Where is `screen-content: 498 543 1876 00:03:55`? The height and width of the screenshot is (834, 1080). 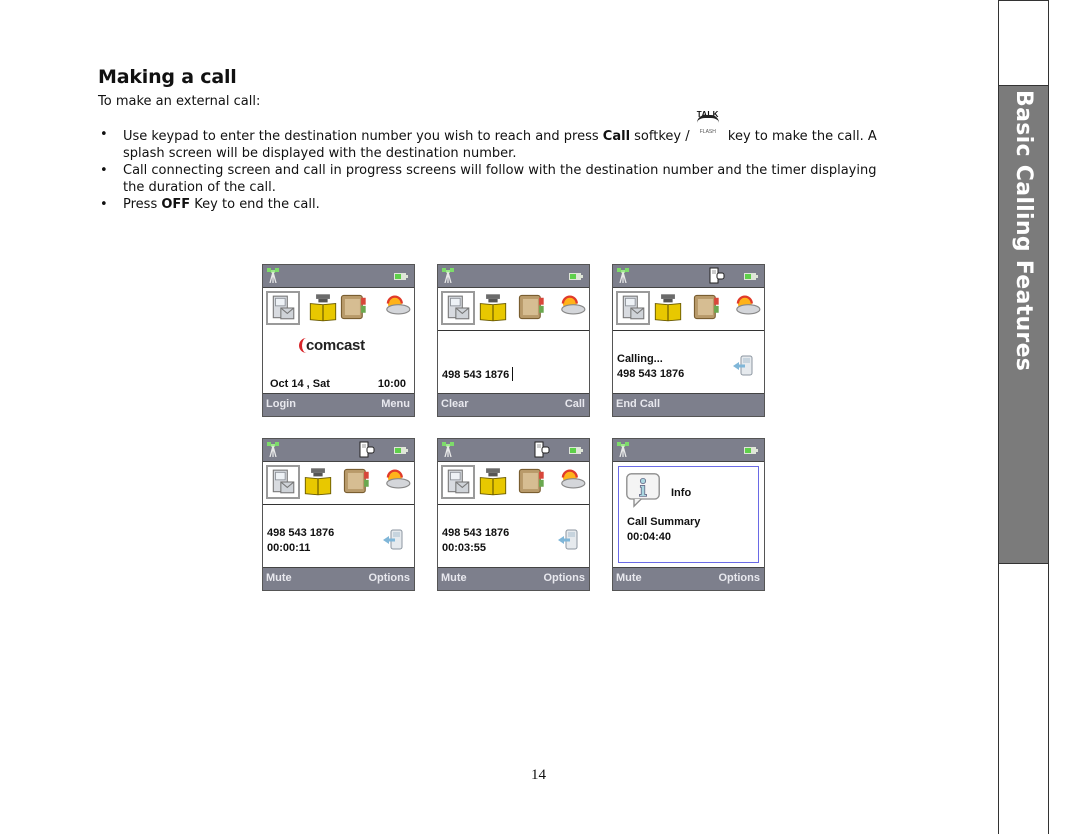 screen-content: 498 543 1876 00:03:55 is located at coordinates (513, 536).